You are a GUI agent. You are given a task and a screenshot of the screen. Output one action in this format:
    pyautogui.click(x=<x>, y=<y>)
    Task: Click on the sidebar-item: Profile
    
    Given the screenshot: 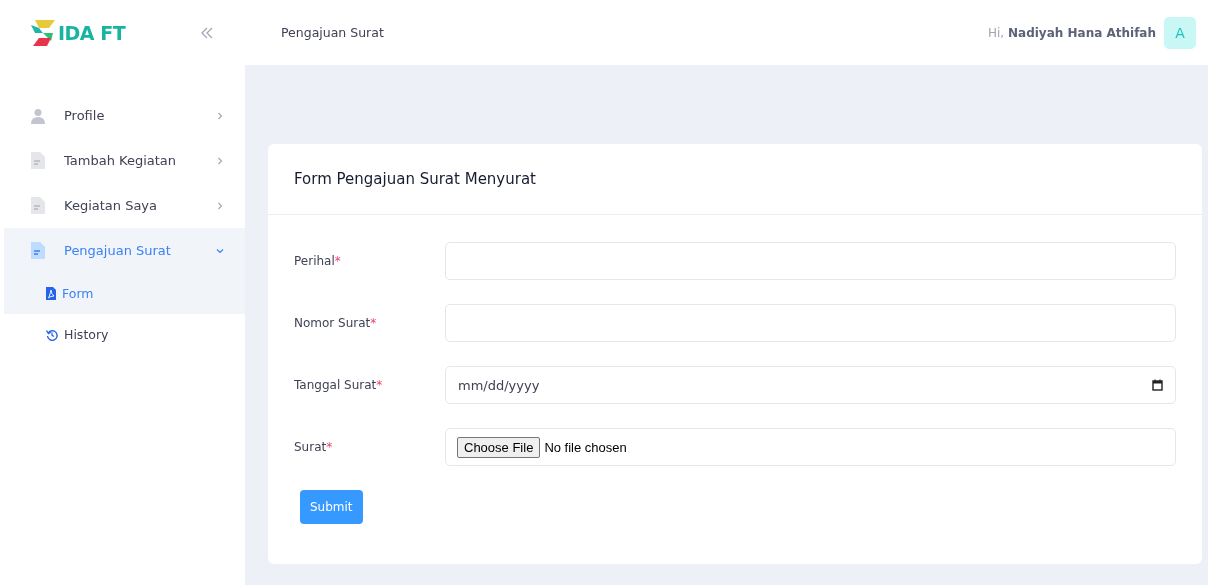 What is the action you would take?
    pyautogui.click(x=124, y=115)
    